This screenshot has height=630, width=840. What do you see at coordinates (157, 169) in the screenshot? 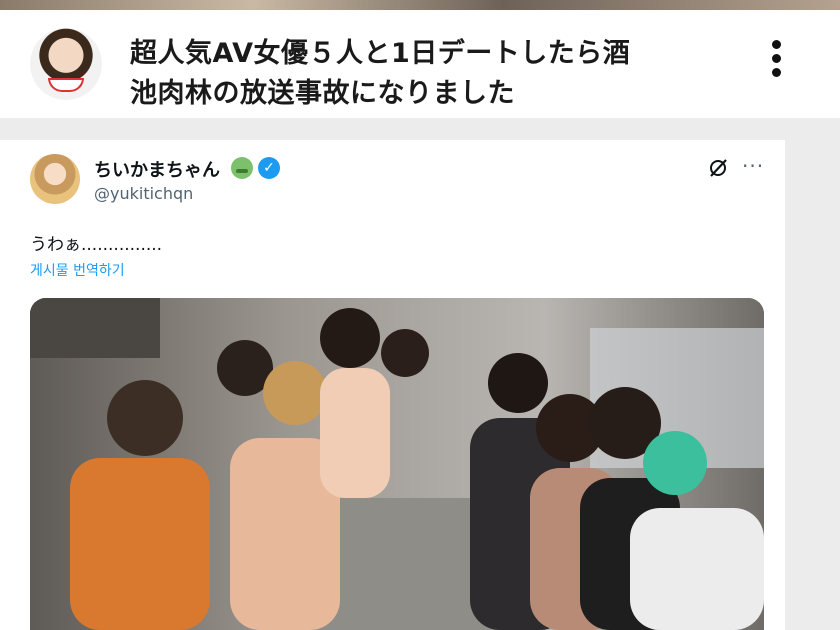
I see `tweet-display-name: ちいかまちゃん` at bounding box center [157, 169].